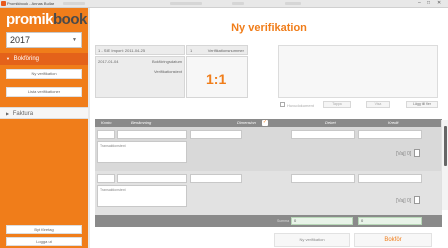  What do you see at coordinates (283, 221) in the screenshot?
I see `sum-label: Summa` at bounding box center [283, 221].